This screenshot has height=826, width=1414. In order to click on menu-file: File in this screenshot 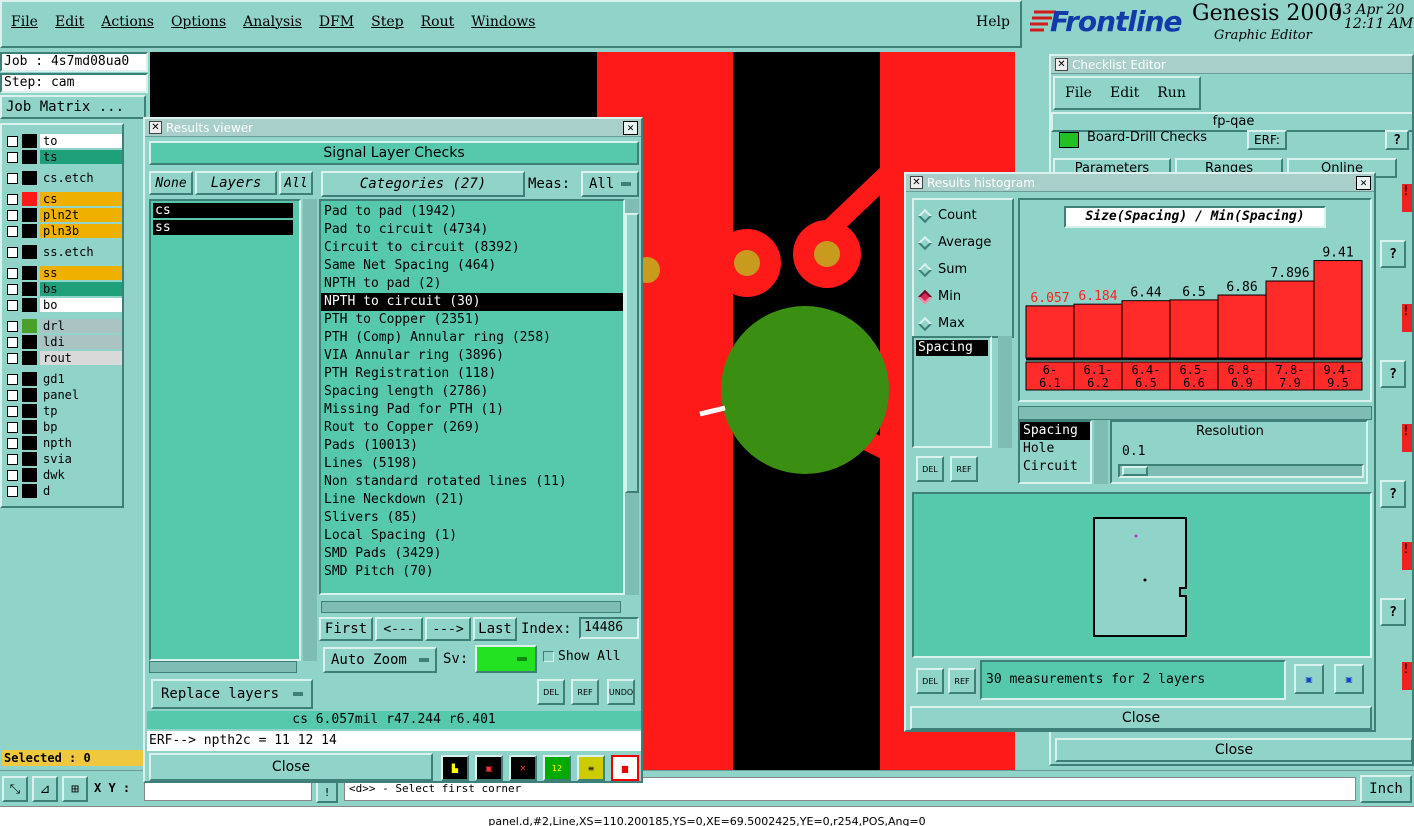, I will do `click(24, 22)`.